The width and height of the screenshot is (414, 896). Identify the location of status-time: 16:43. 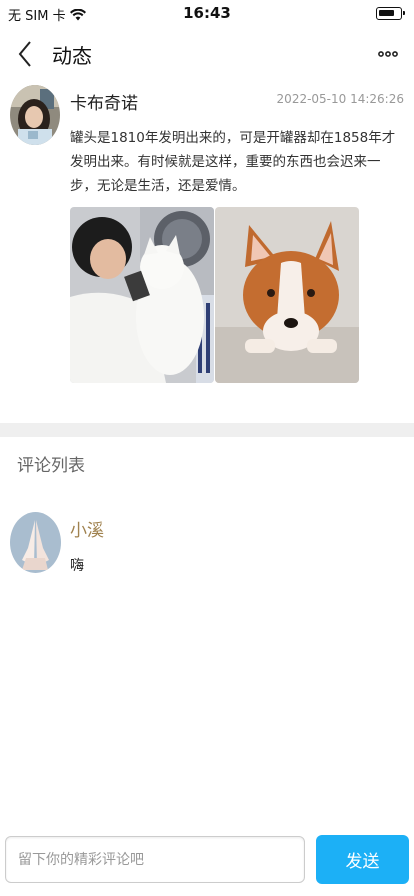
(207, 13).